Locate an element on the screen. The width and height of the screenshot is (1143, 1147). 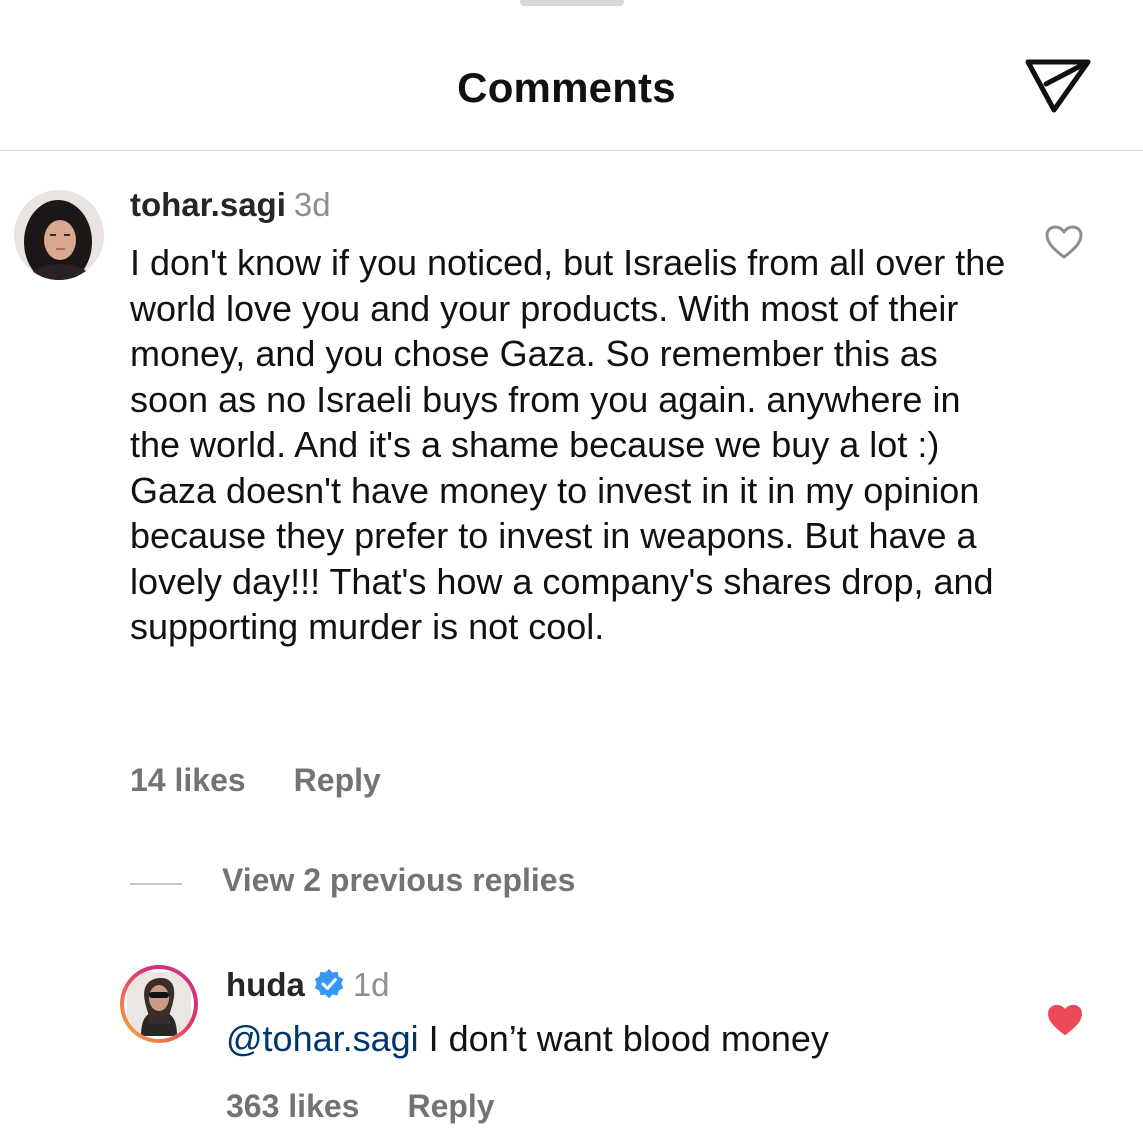
timestamp: 3d is located at coordinates (312, 204).